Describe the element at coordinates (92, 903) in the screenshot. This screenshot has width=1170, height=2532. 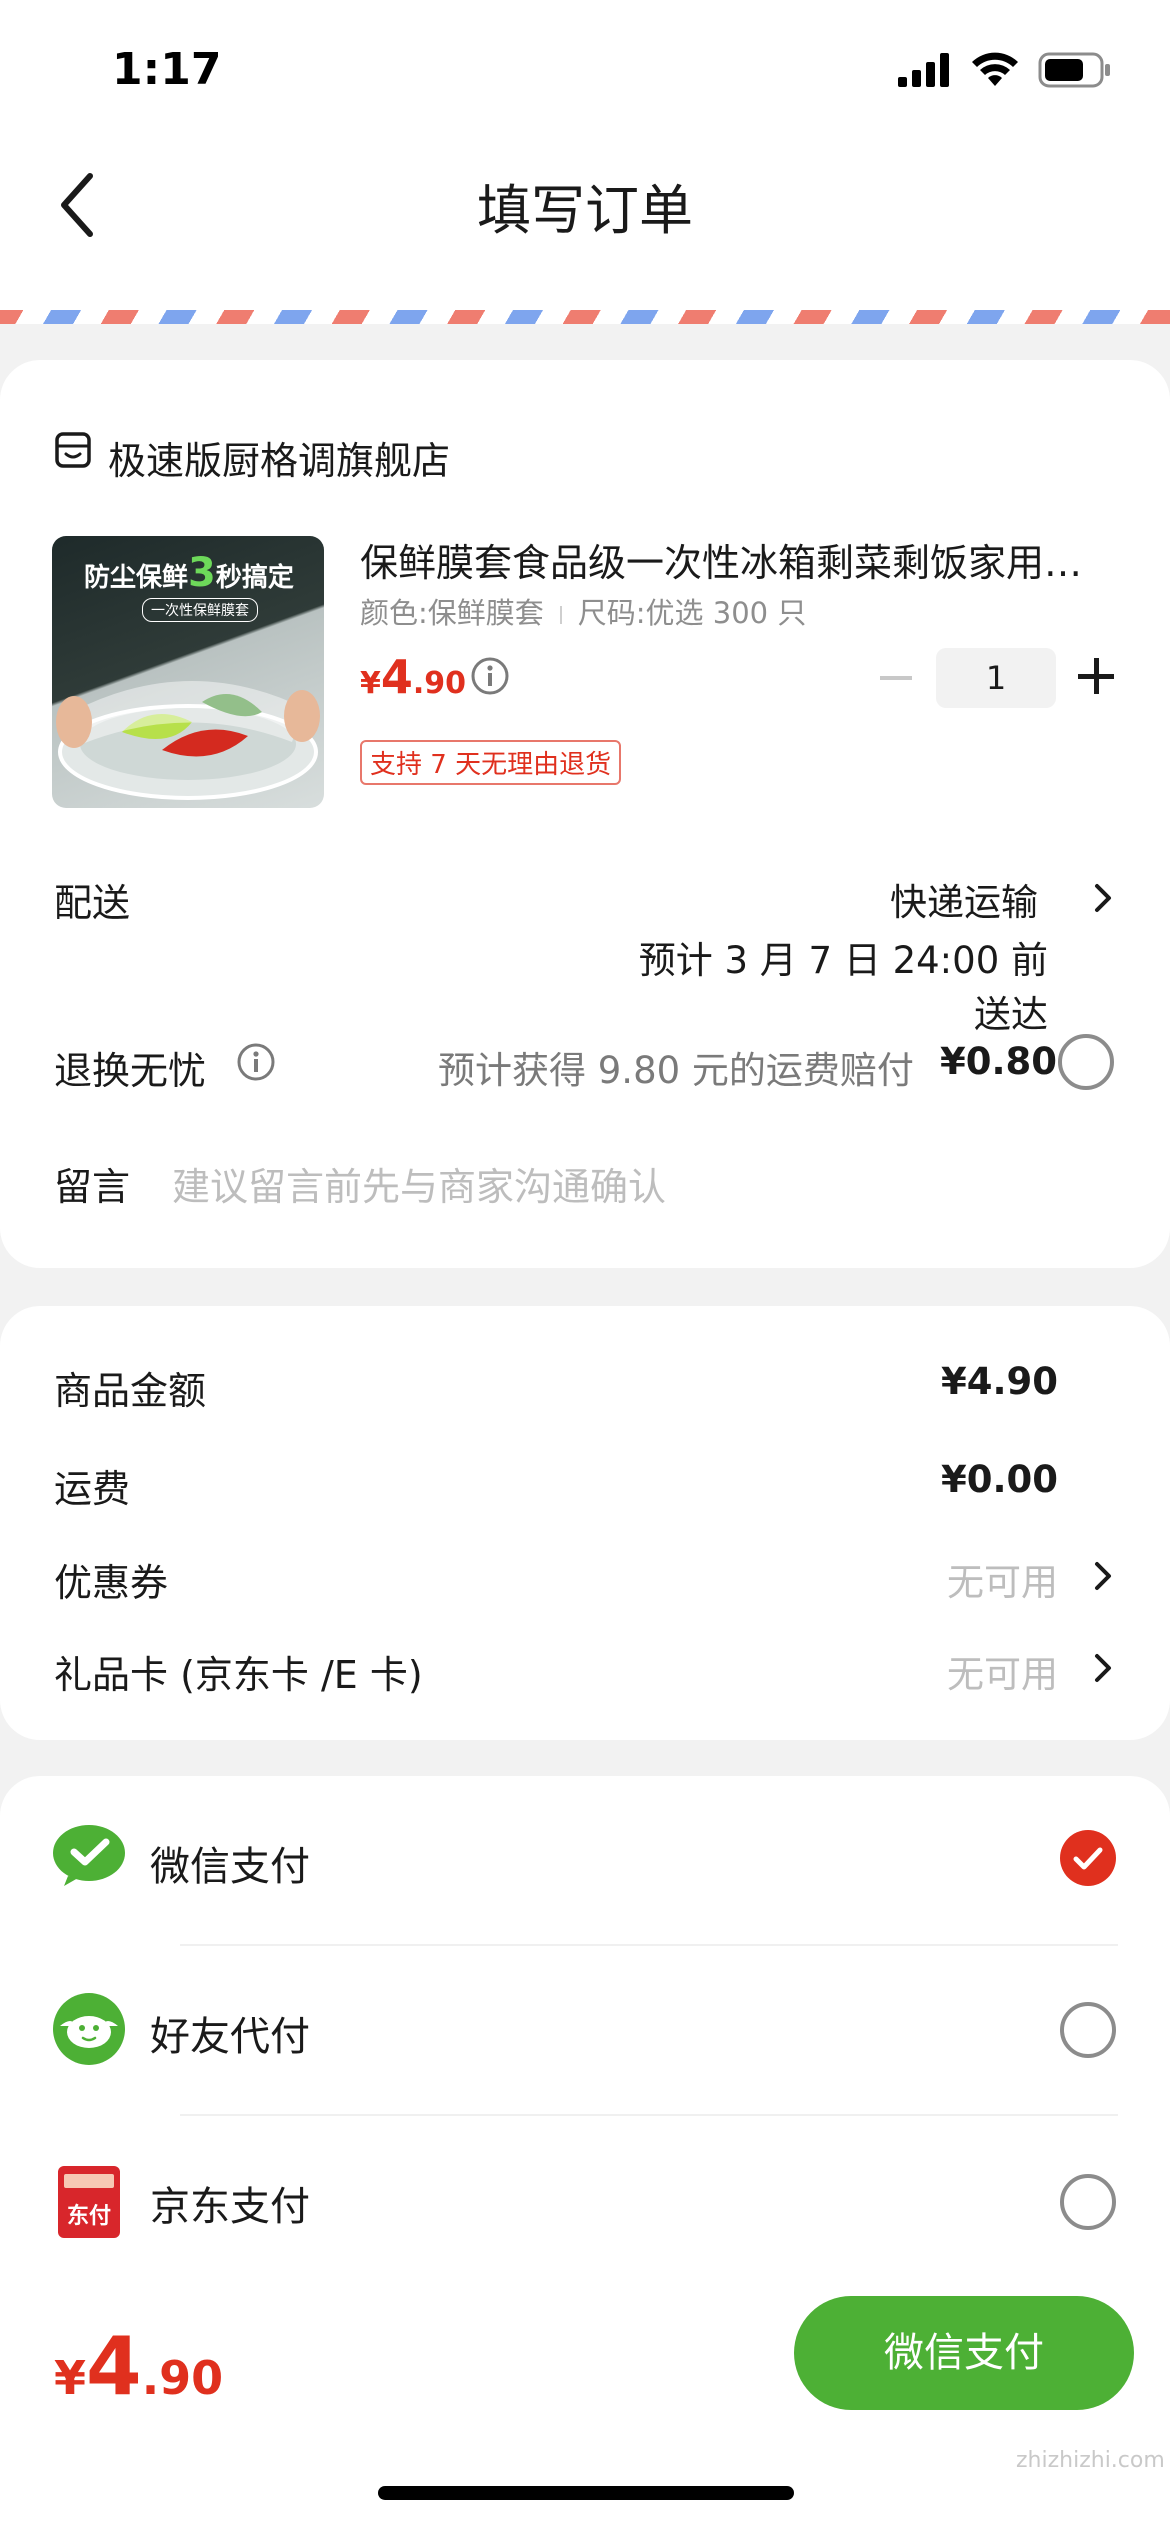
I see `delivery-label: 配送` at that location.